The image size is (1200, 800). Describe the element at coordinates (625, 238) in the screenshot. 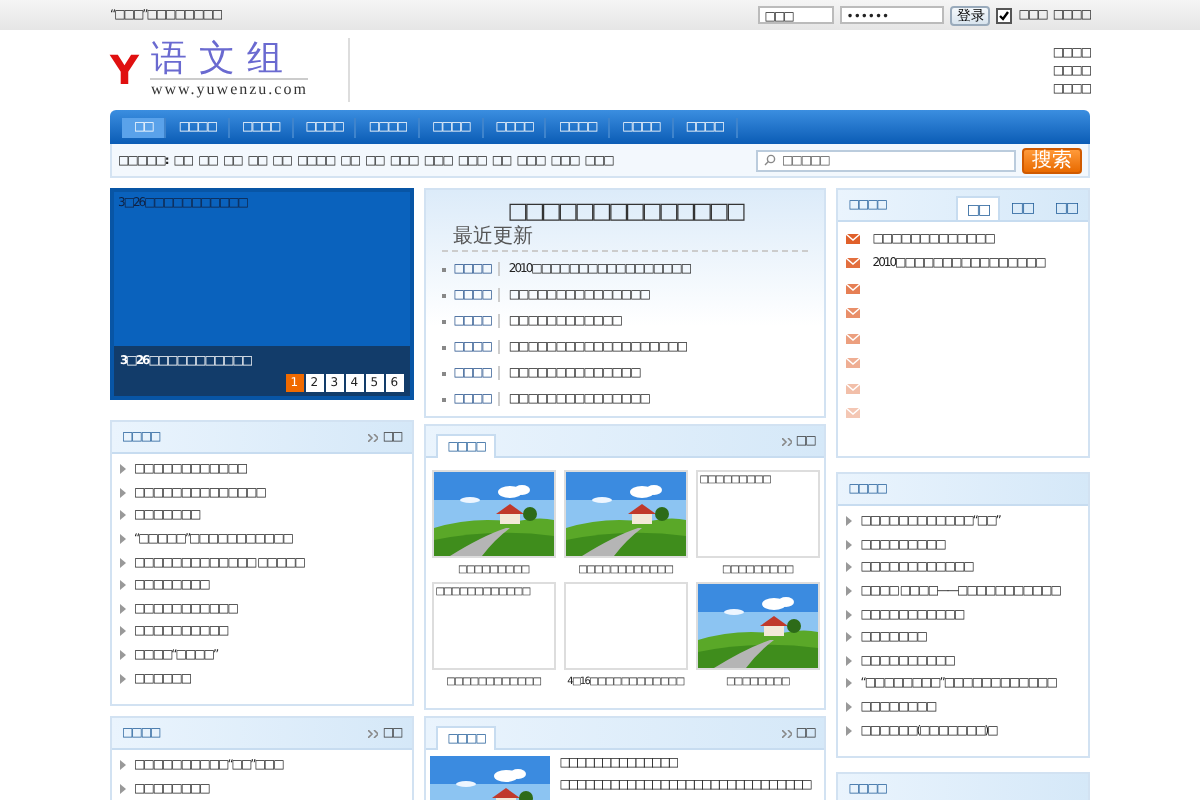

I see `news-subtitle: 最近更新` at that location.